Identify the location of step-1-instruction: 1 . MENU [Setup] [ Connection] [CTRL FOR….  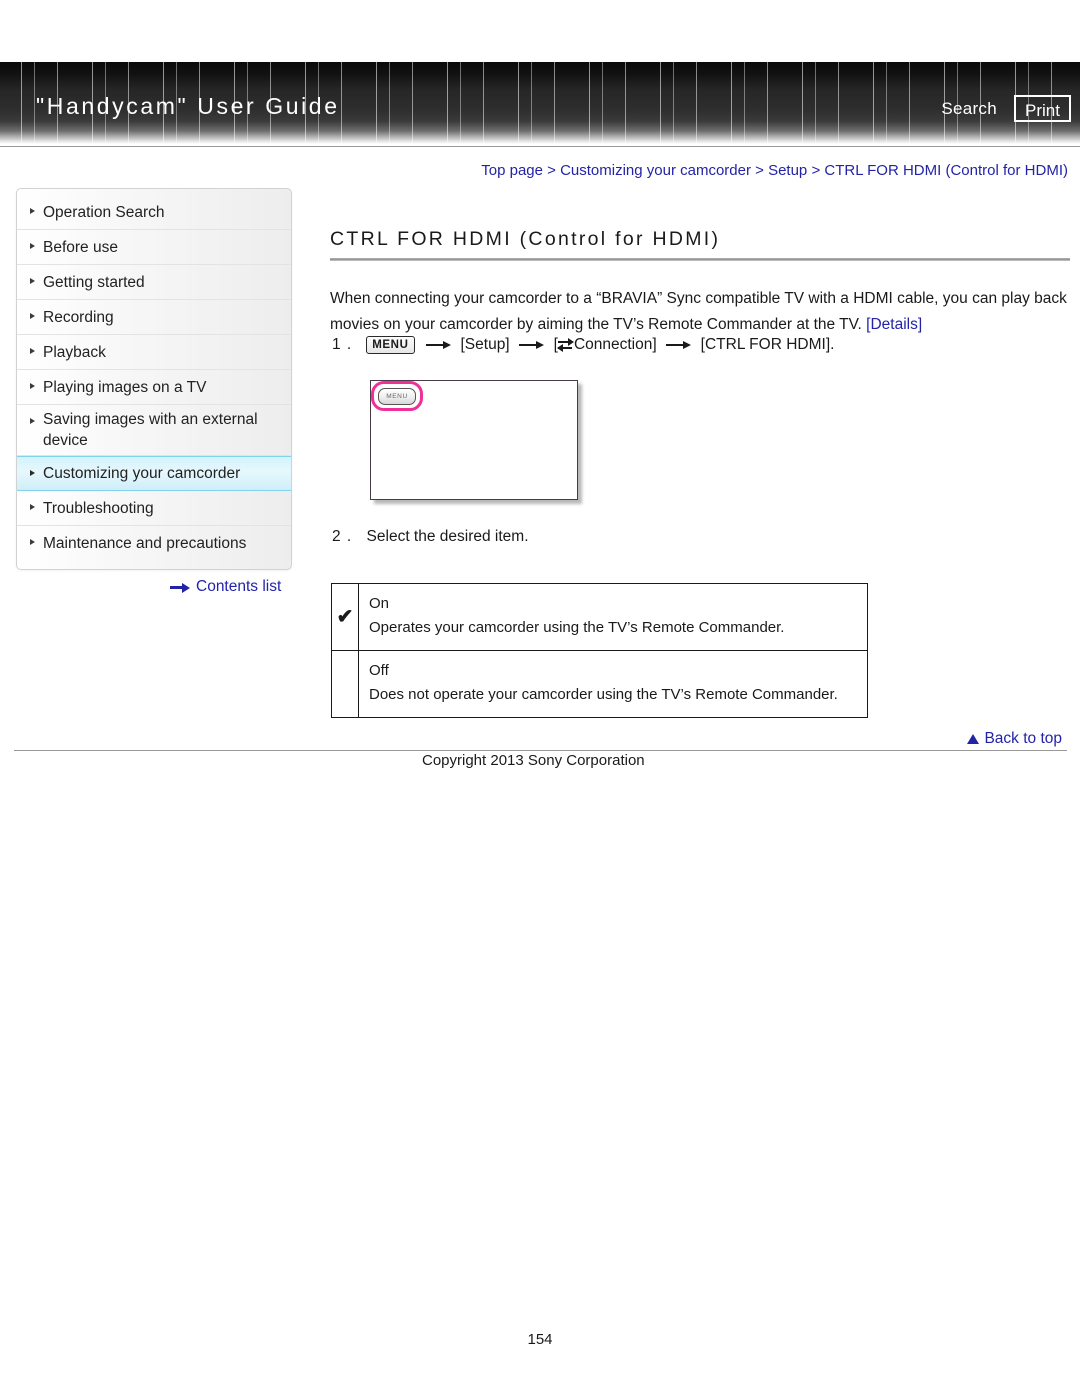
(583, 345).